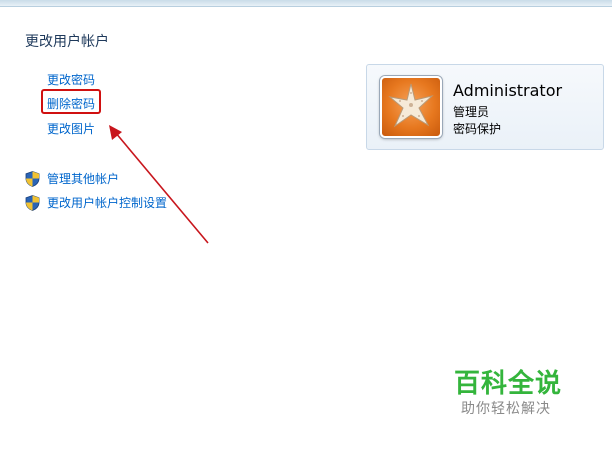  Describe the element at coordinates (67, 42) in the screenshot. I see `page-title: 更改用户帐户` at that location.